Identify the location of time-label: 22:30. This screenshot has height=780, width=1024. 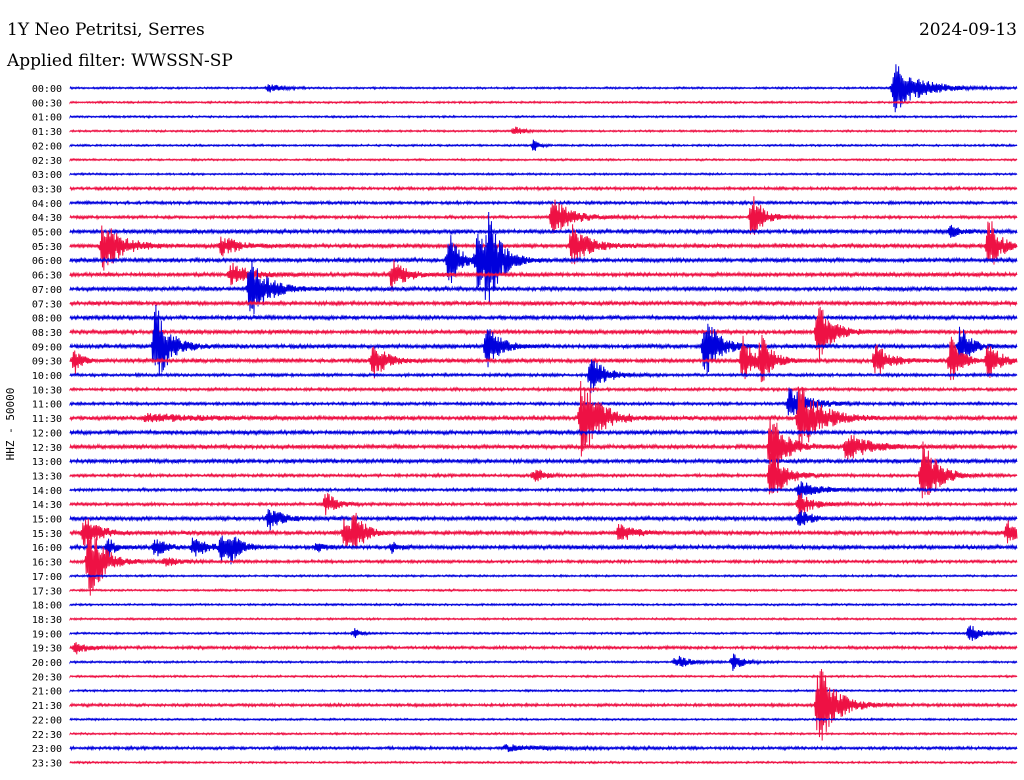
(47, 735).